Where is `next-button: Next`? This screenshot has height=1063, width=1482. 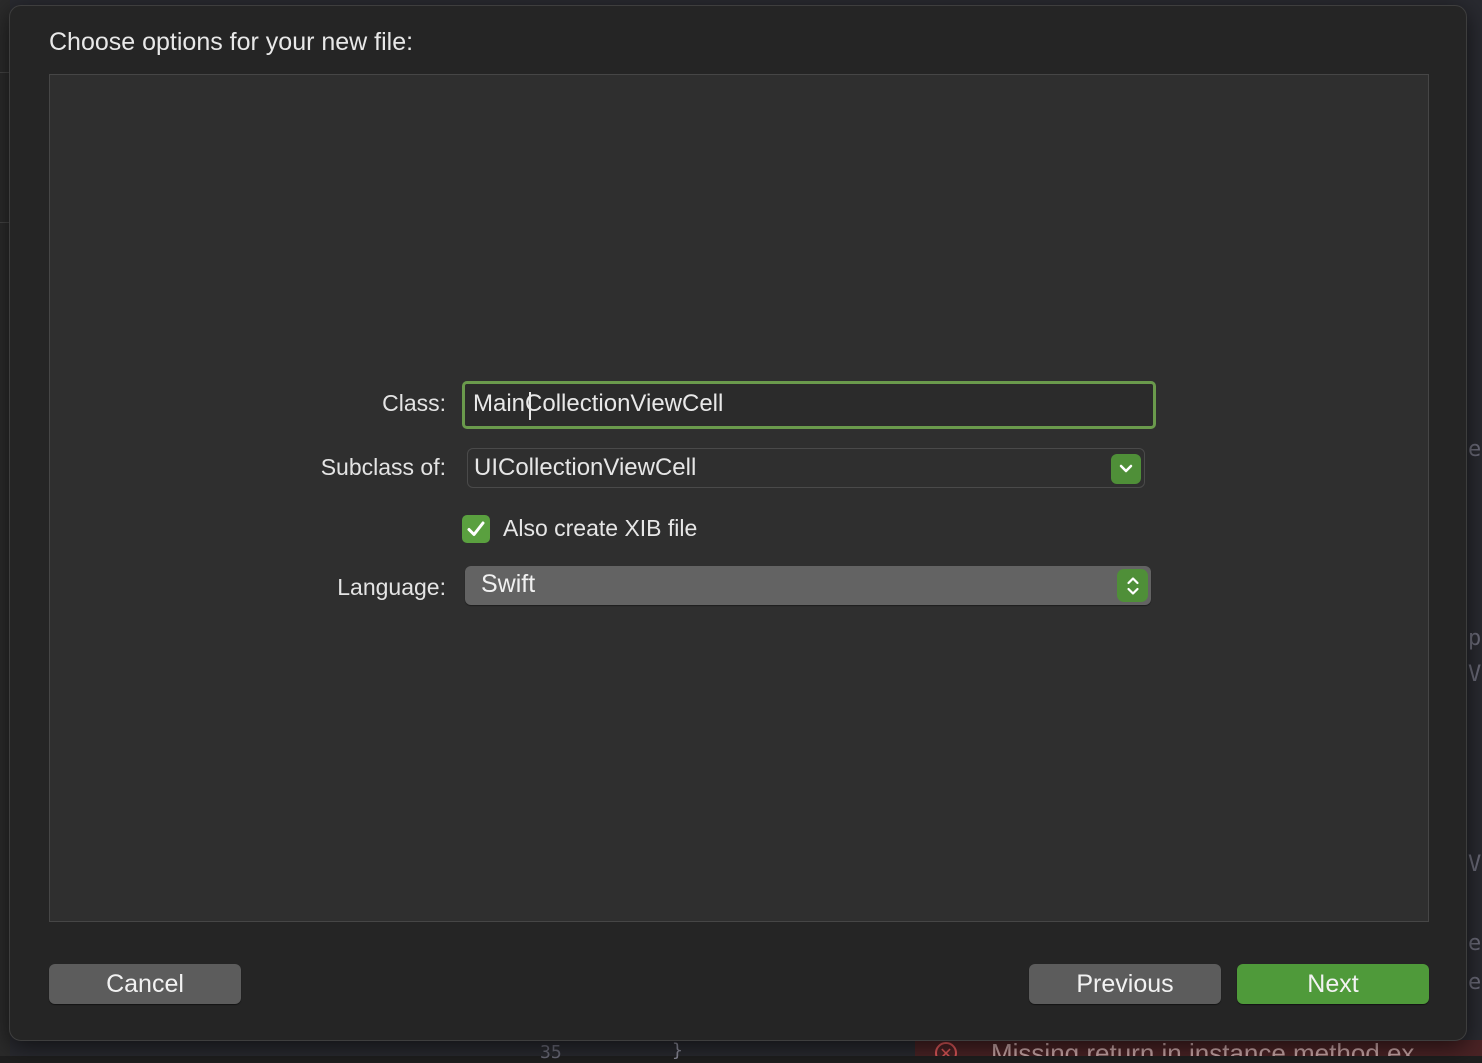 next-button: Next is located at coordinates (1333, 984).